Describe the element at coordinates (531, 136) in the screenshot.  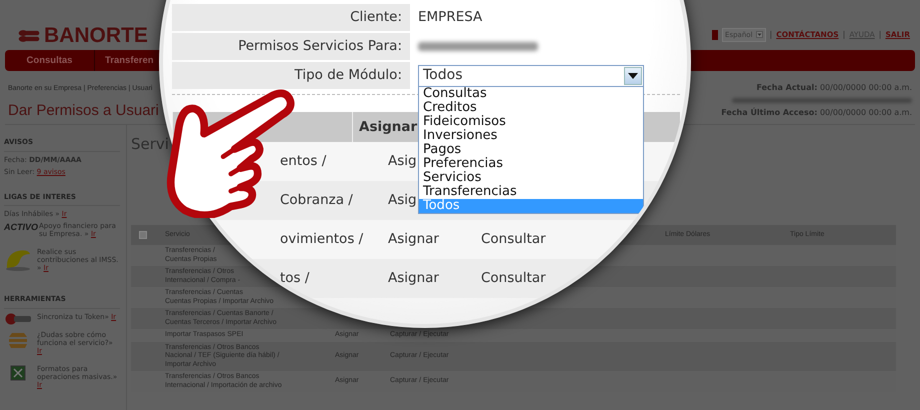
I see `dropdown-option: Inversiones` at that location.